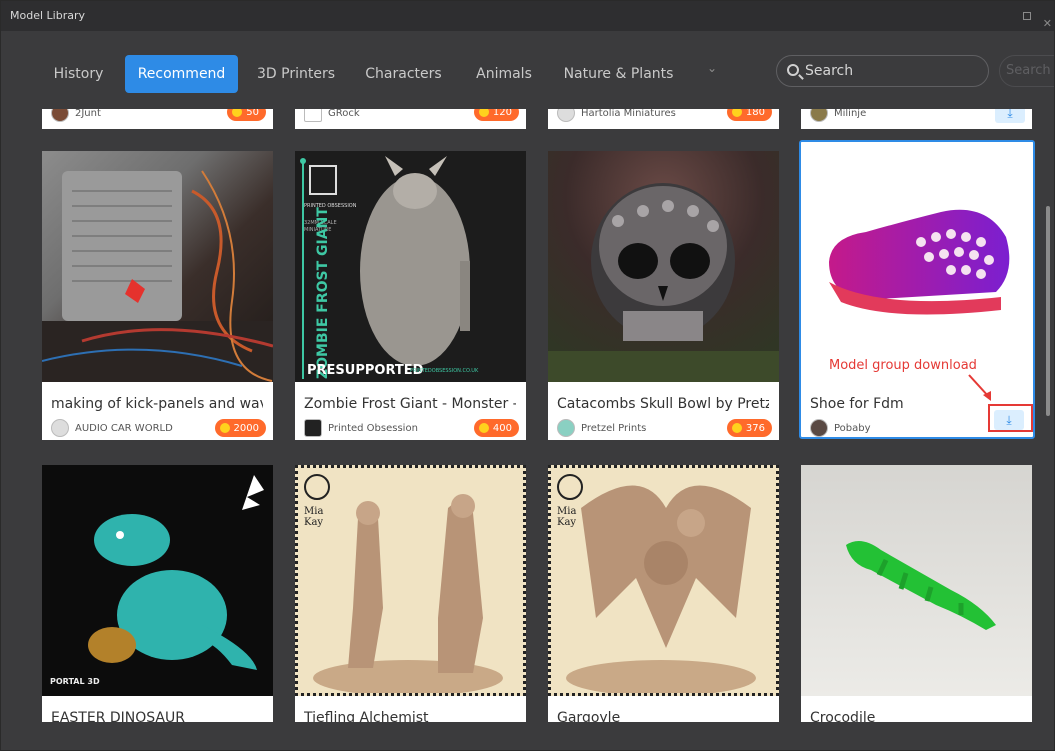  I want to click on brand-logo, so click(323, 180).